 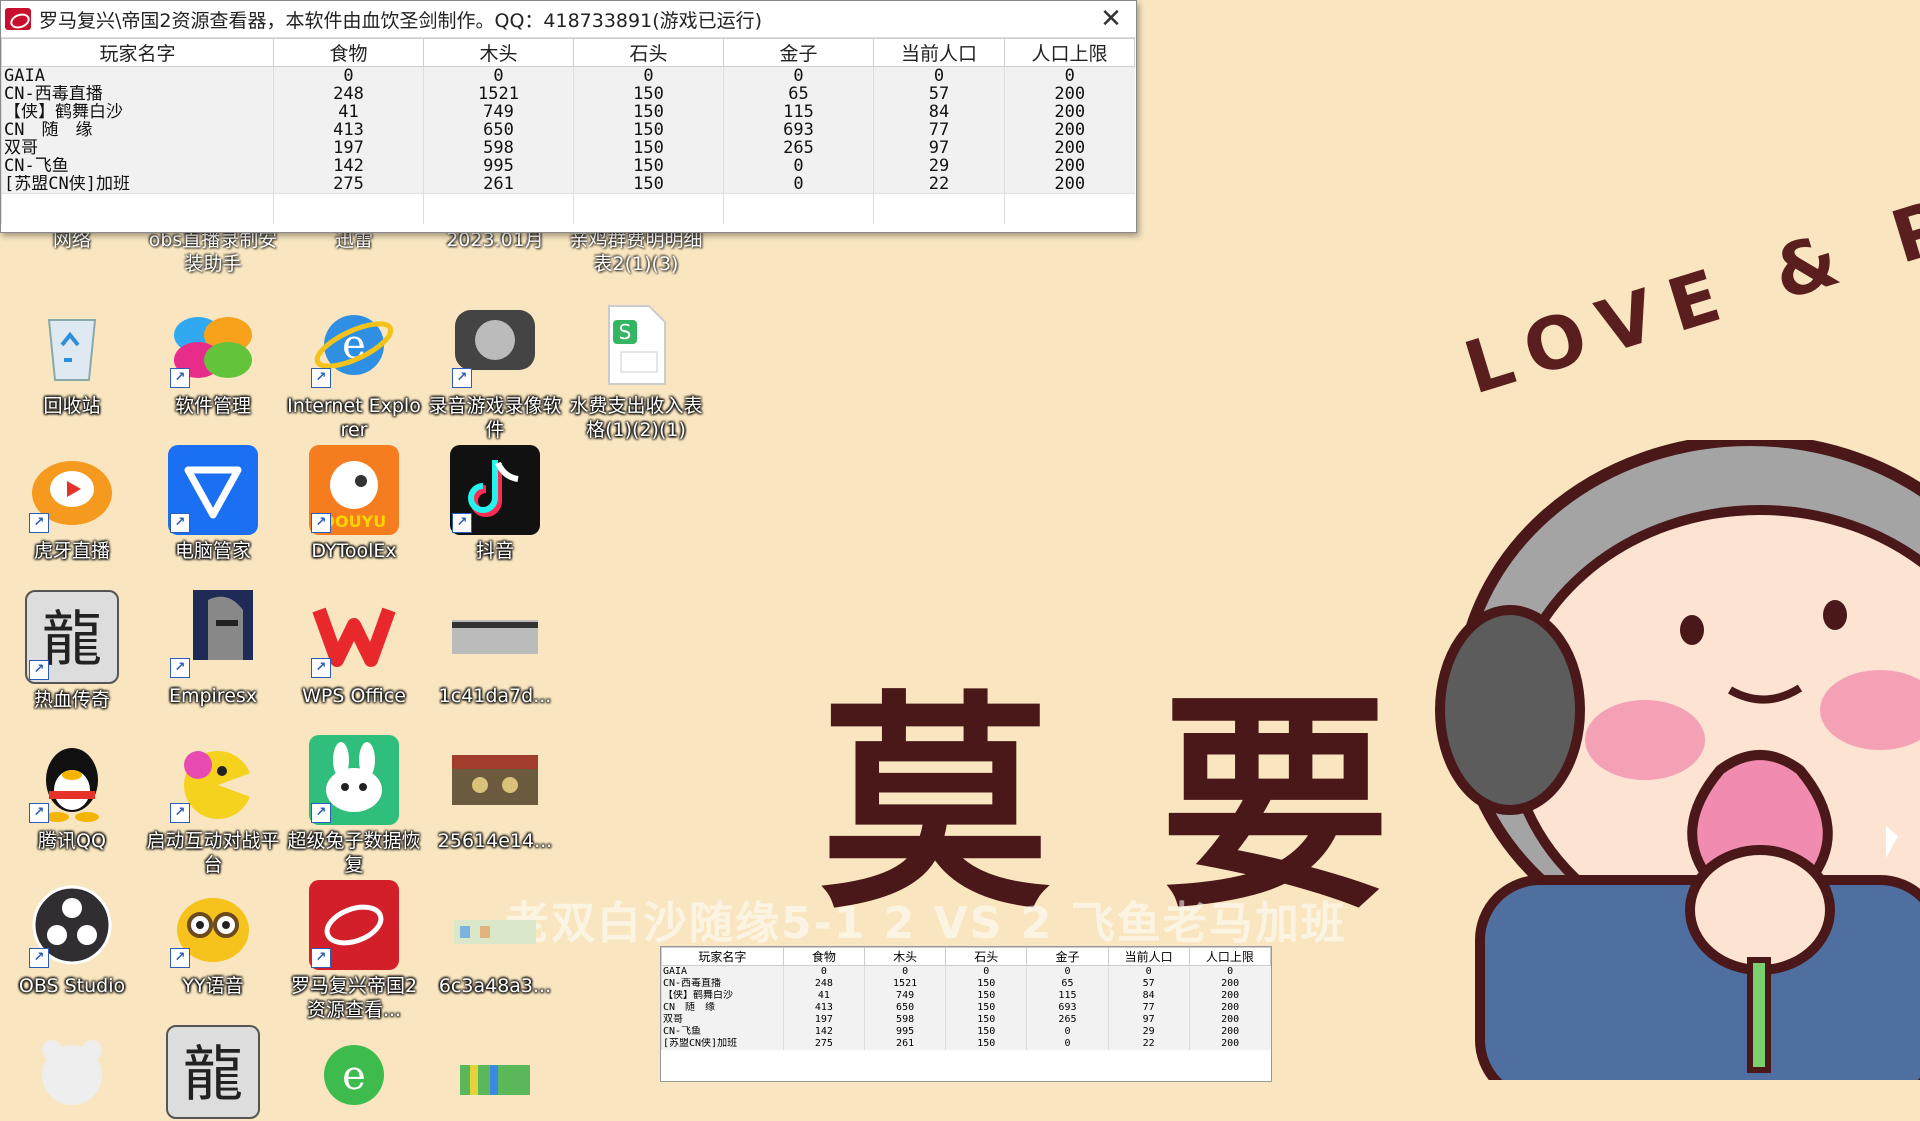 I want to click on huya-icon: ↗, so click(x=72, y=490).